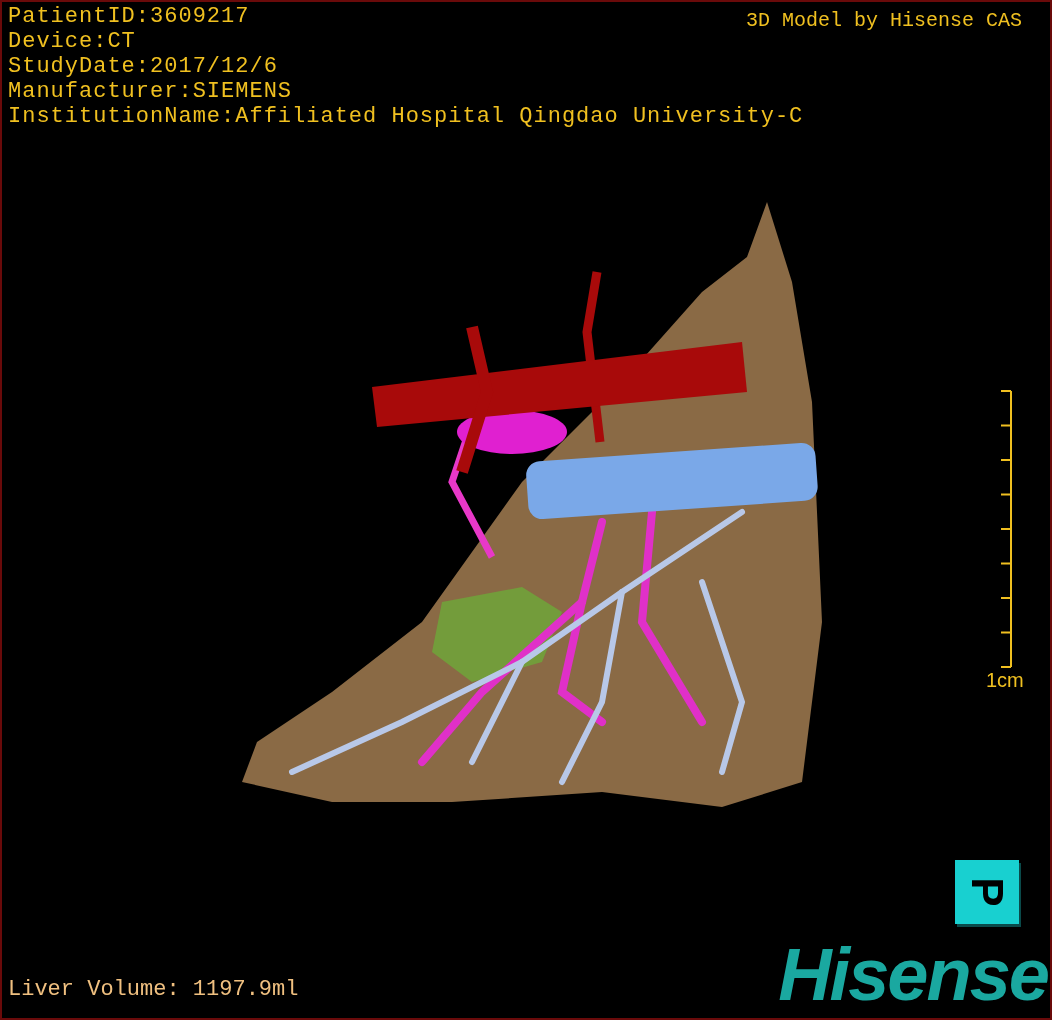 This screenshot has height=1020, width=1052. What do you see at coordinates (406, 116) in the screenshot?
I see `patient-info-text: InstitutionName:Affiliated Hospital Qingdao University-C` at bounding box center [406, 116].